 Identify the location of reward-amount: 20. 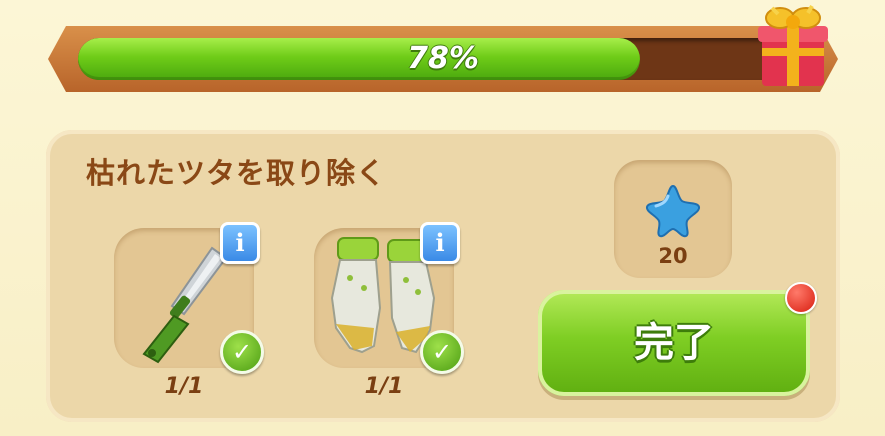
(673, 256).